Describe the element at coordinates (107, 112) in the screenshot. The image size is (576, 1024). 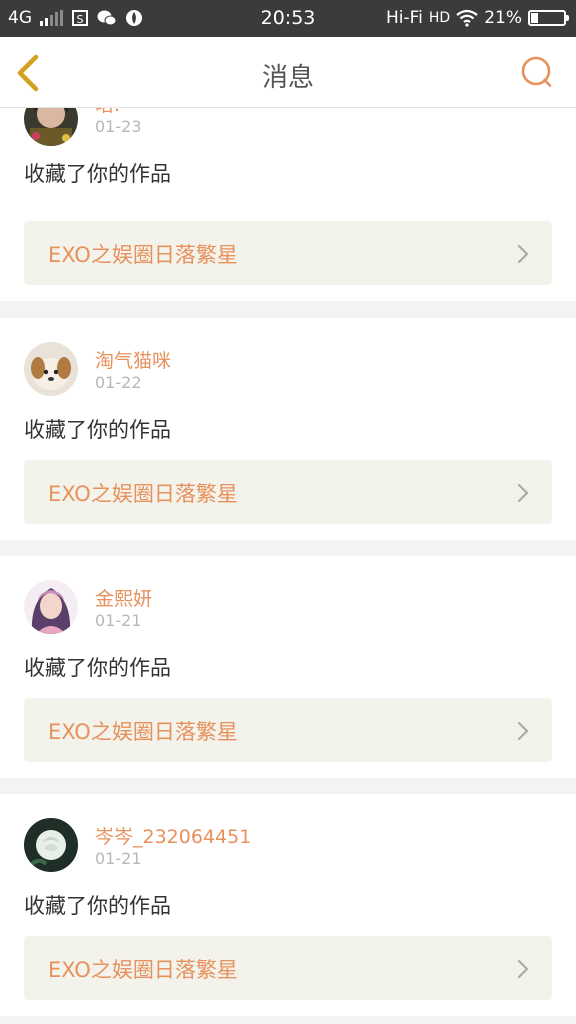
I see `username: 晗.` at that location.